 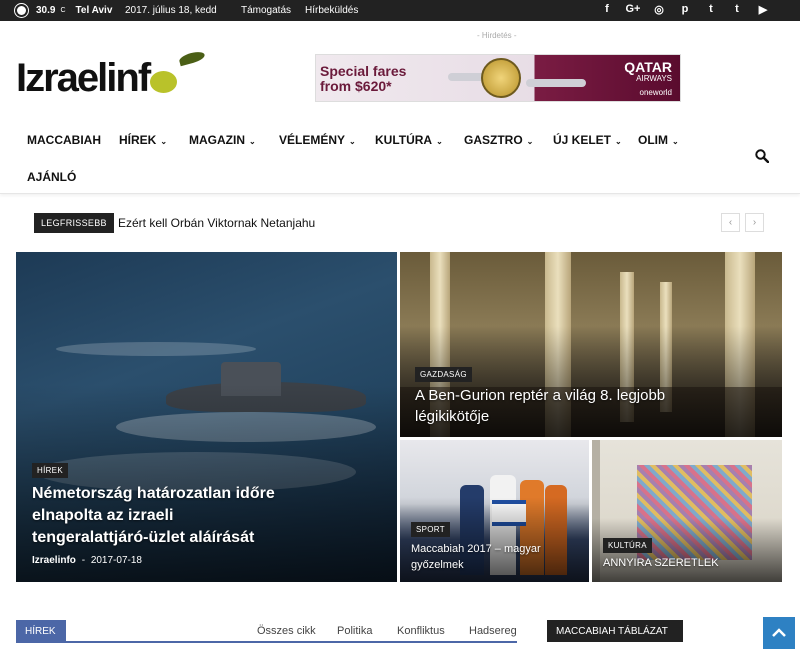 What do you see at coordinates (762, 156) in the screenshot?
I see `search-icon` at bounding box center [762, 156].